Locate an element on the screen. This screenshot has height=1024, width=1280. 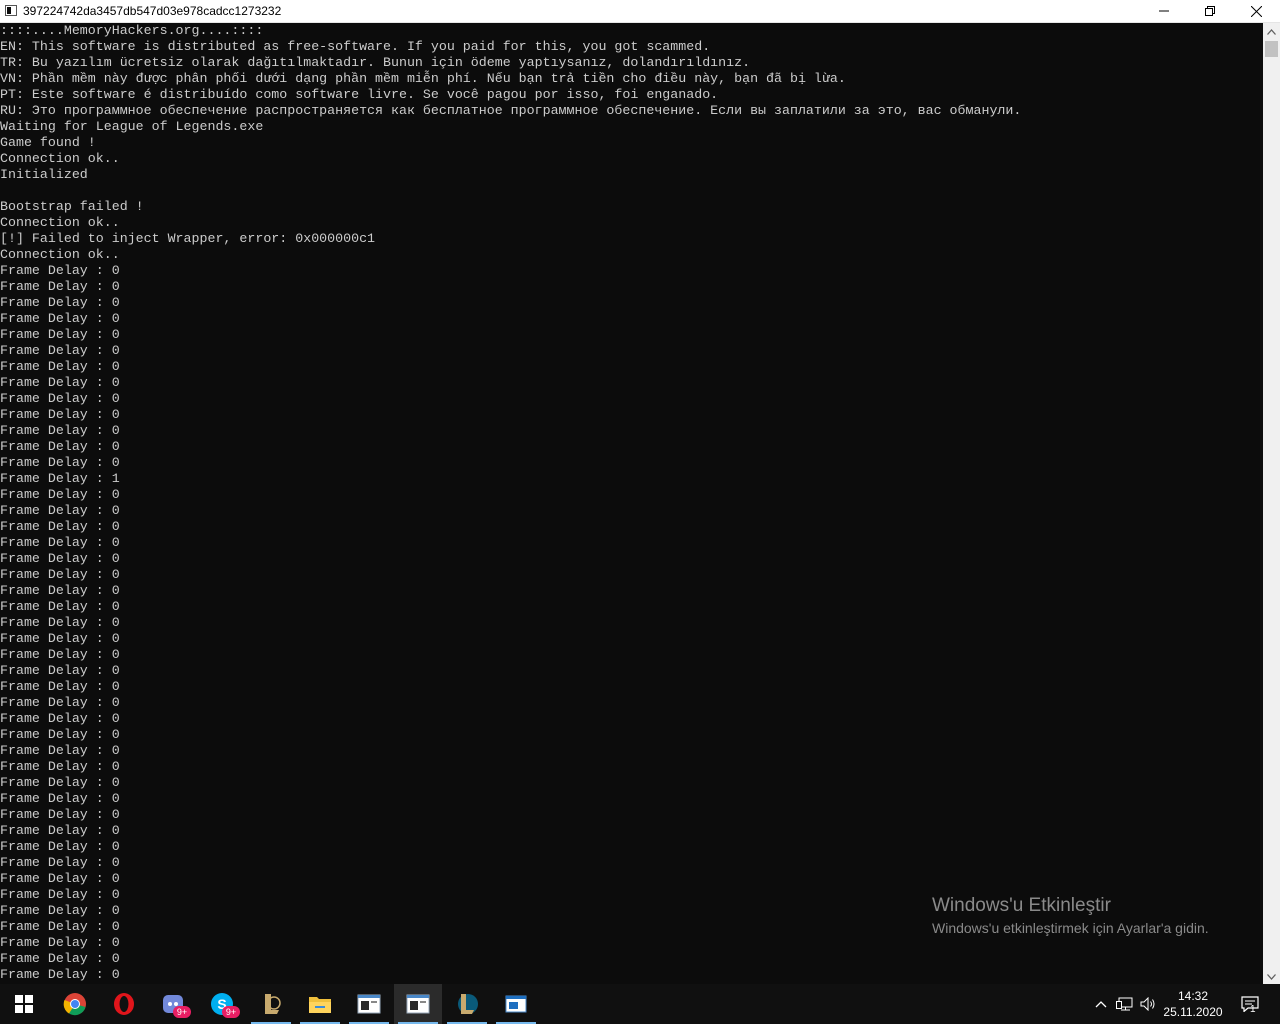
minimize-button is located at coordinates (1164, 11).